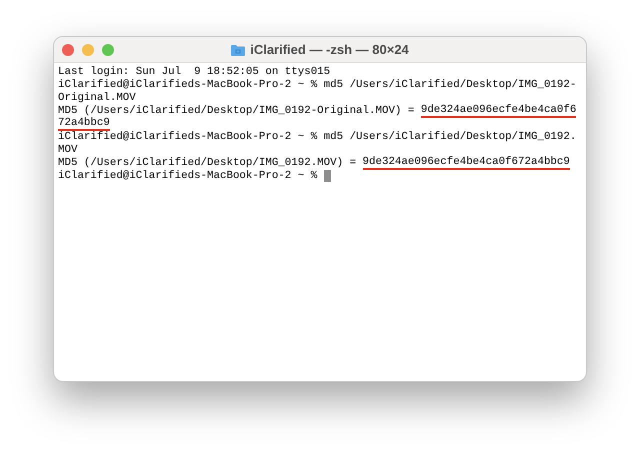  Describe the element at coordinates (68, 150) in the screenshot. I see `terminal-text: MOV` at that location.